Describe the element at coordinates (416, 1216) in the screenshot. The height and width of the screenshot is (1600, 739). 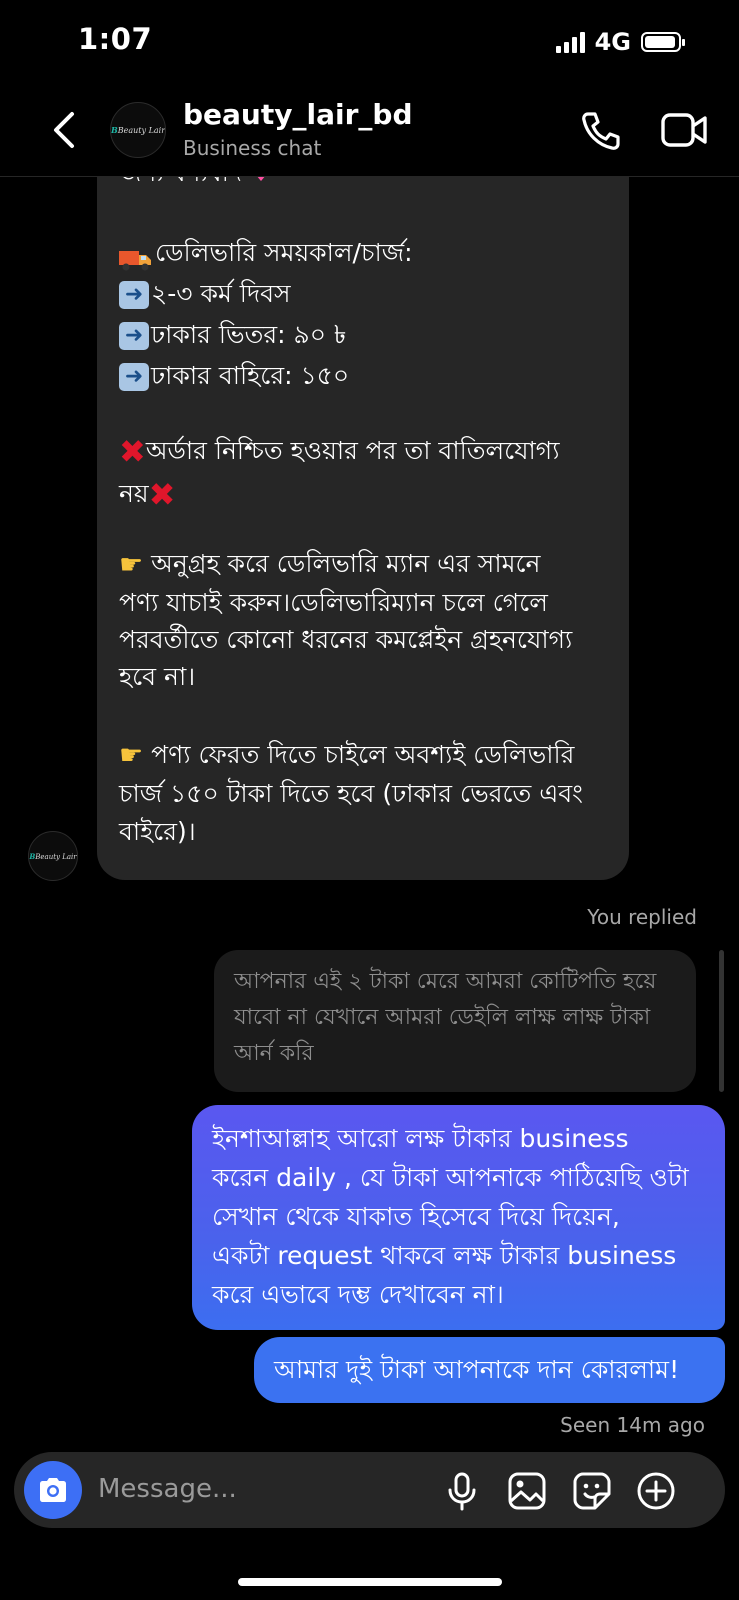
I see `message-line: সেখান থেকে যাকাত হিসেবে দিয়ে দিয়েন,` at that location.